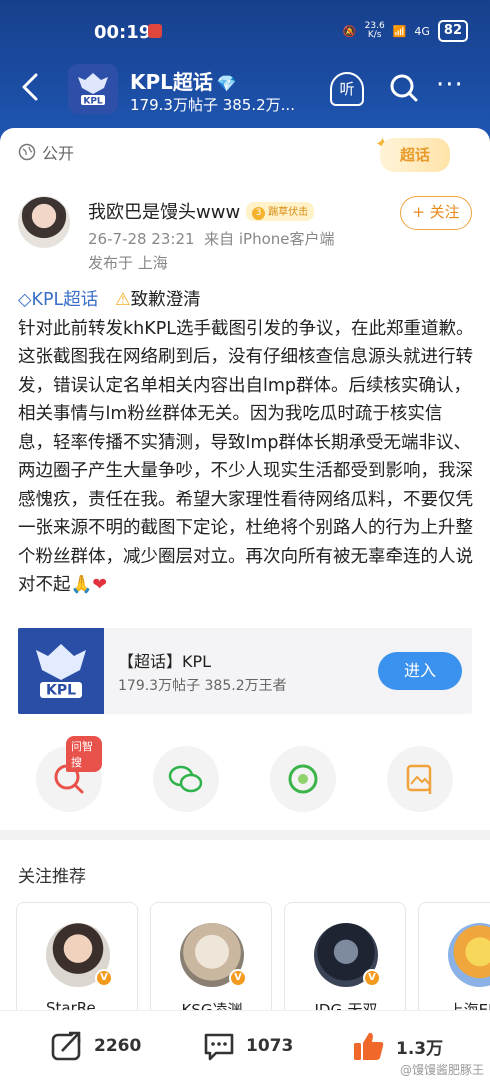 This screenshot has height=1080, width=490. I want to click on recommend-list: V StarRe... V KSG凌渊 V JDG-无双 上海EDG, so click(253, 967).